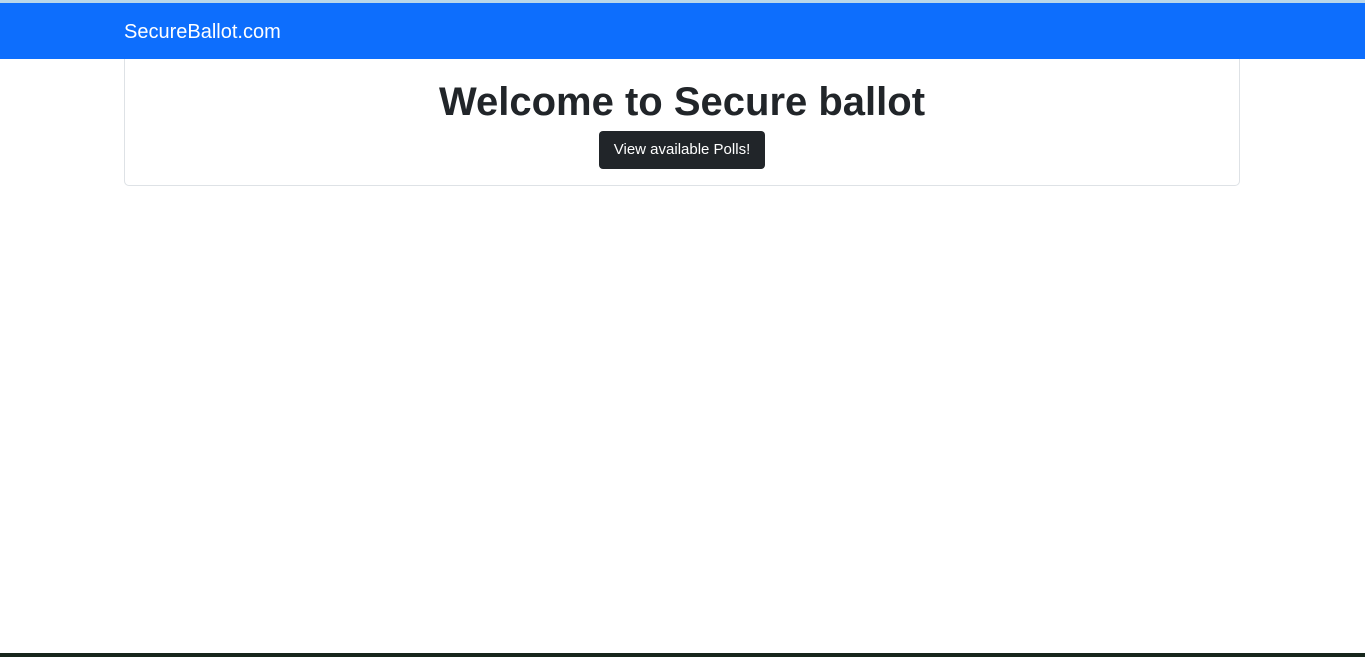 The height and width of the screenshot is (657, 1365). Describe the element at coordinates (682, 150) in the screenshot. I see `view-polls-button: View available Polls!` at that location.